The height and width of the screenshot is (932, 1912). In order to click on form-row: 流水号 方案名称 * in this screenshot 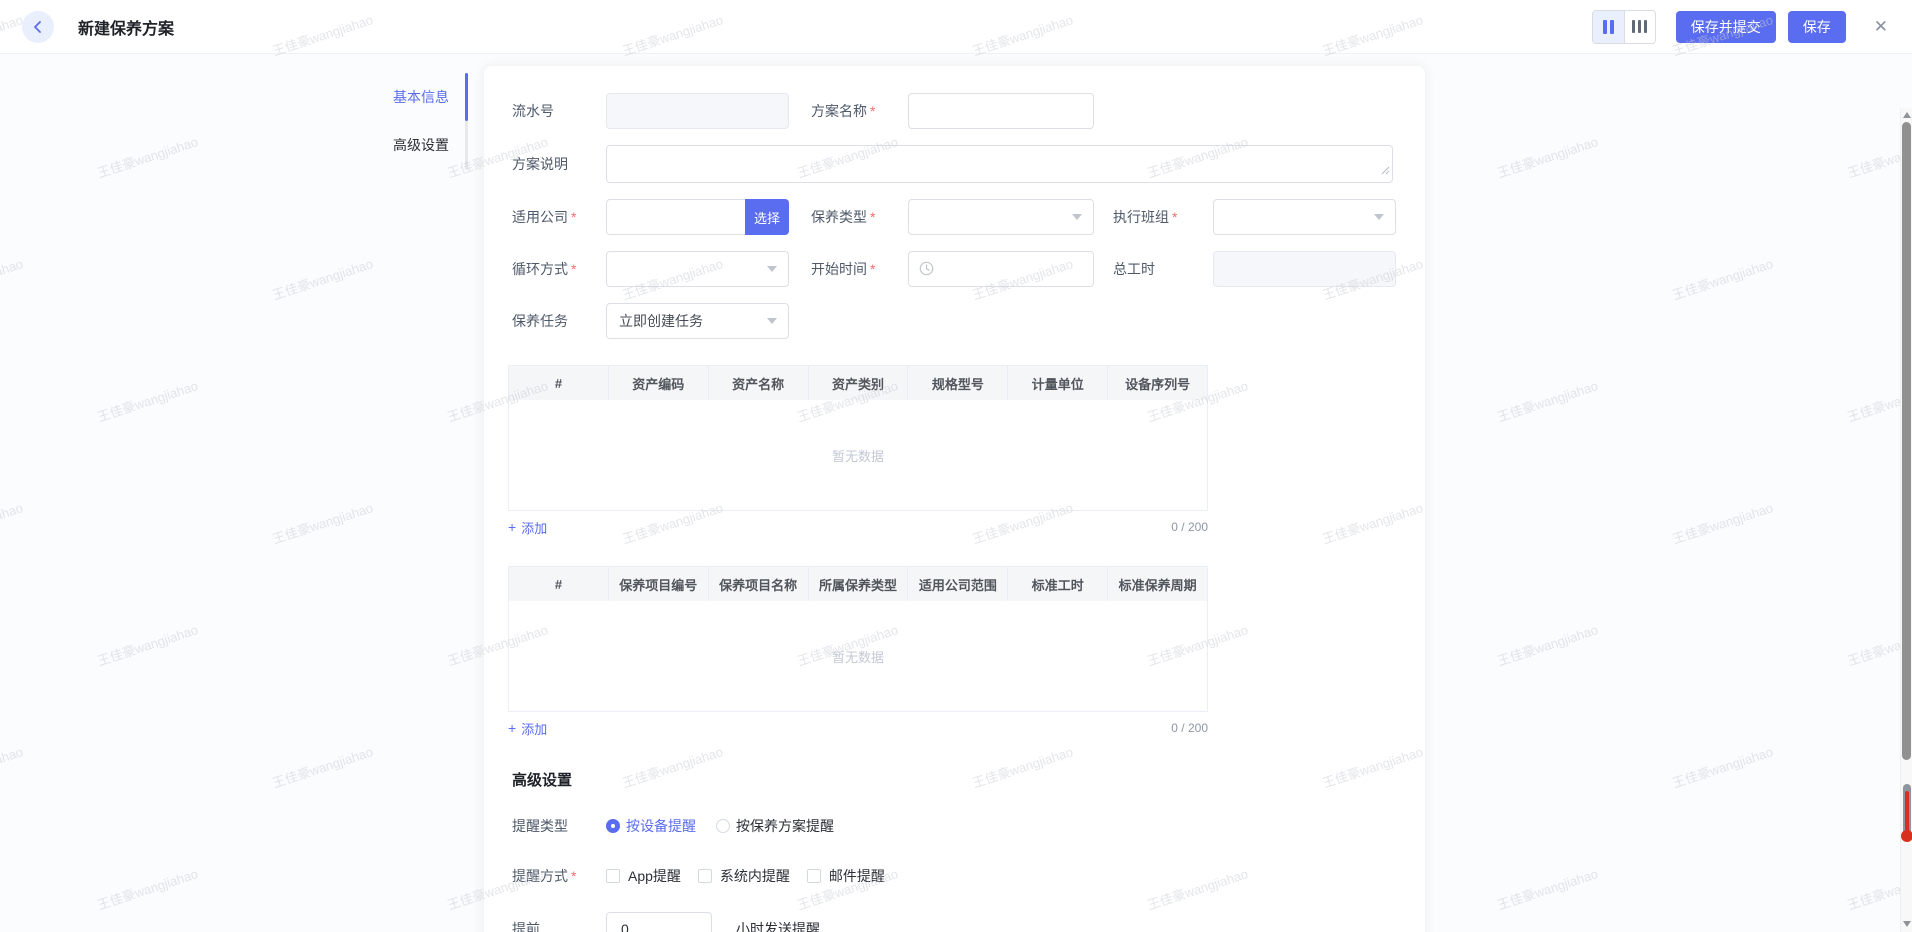, I will do `click(954, 111)`.